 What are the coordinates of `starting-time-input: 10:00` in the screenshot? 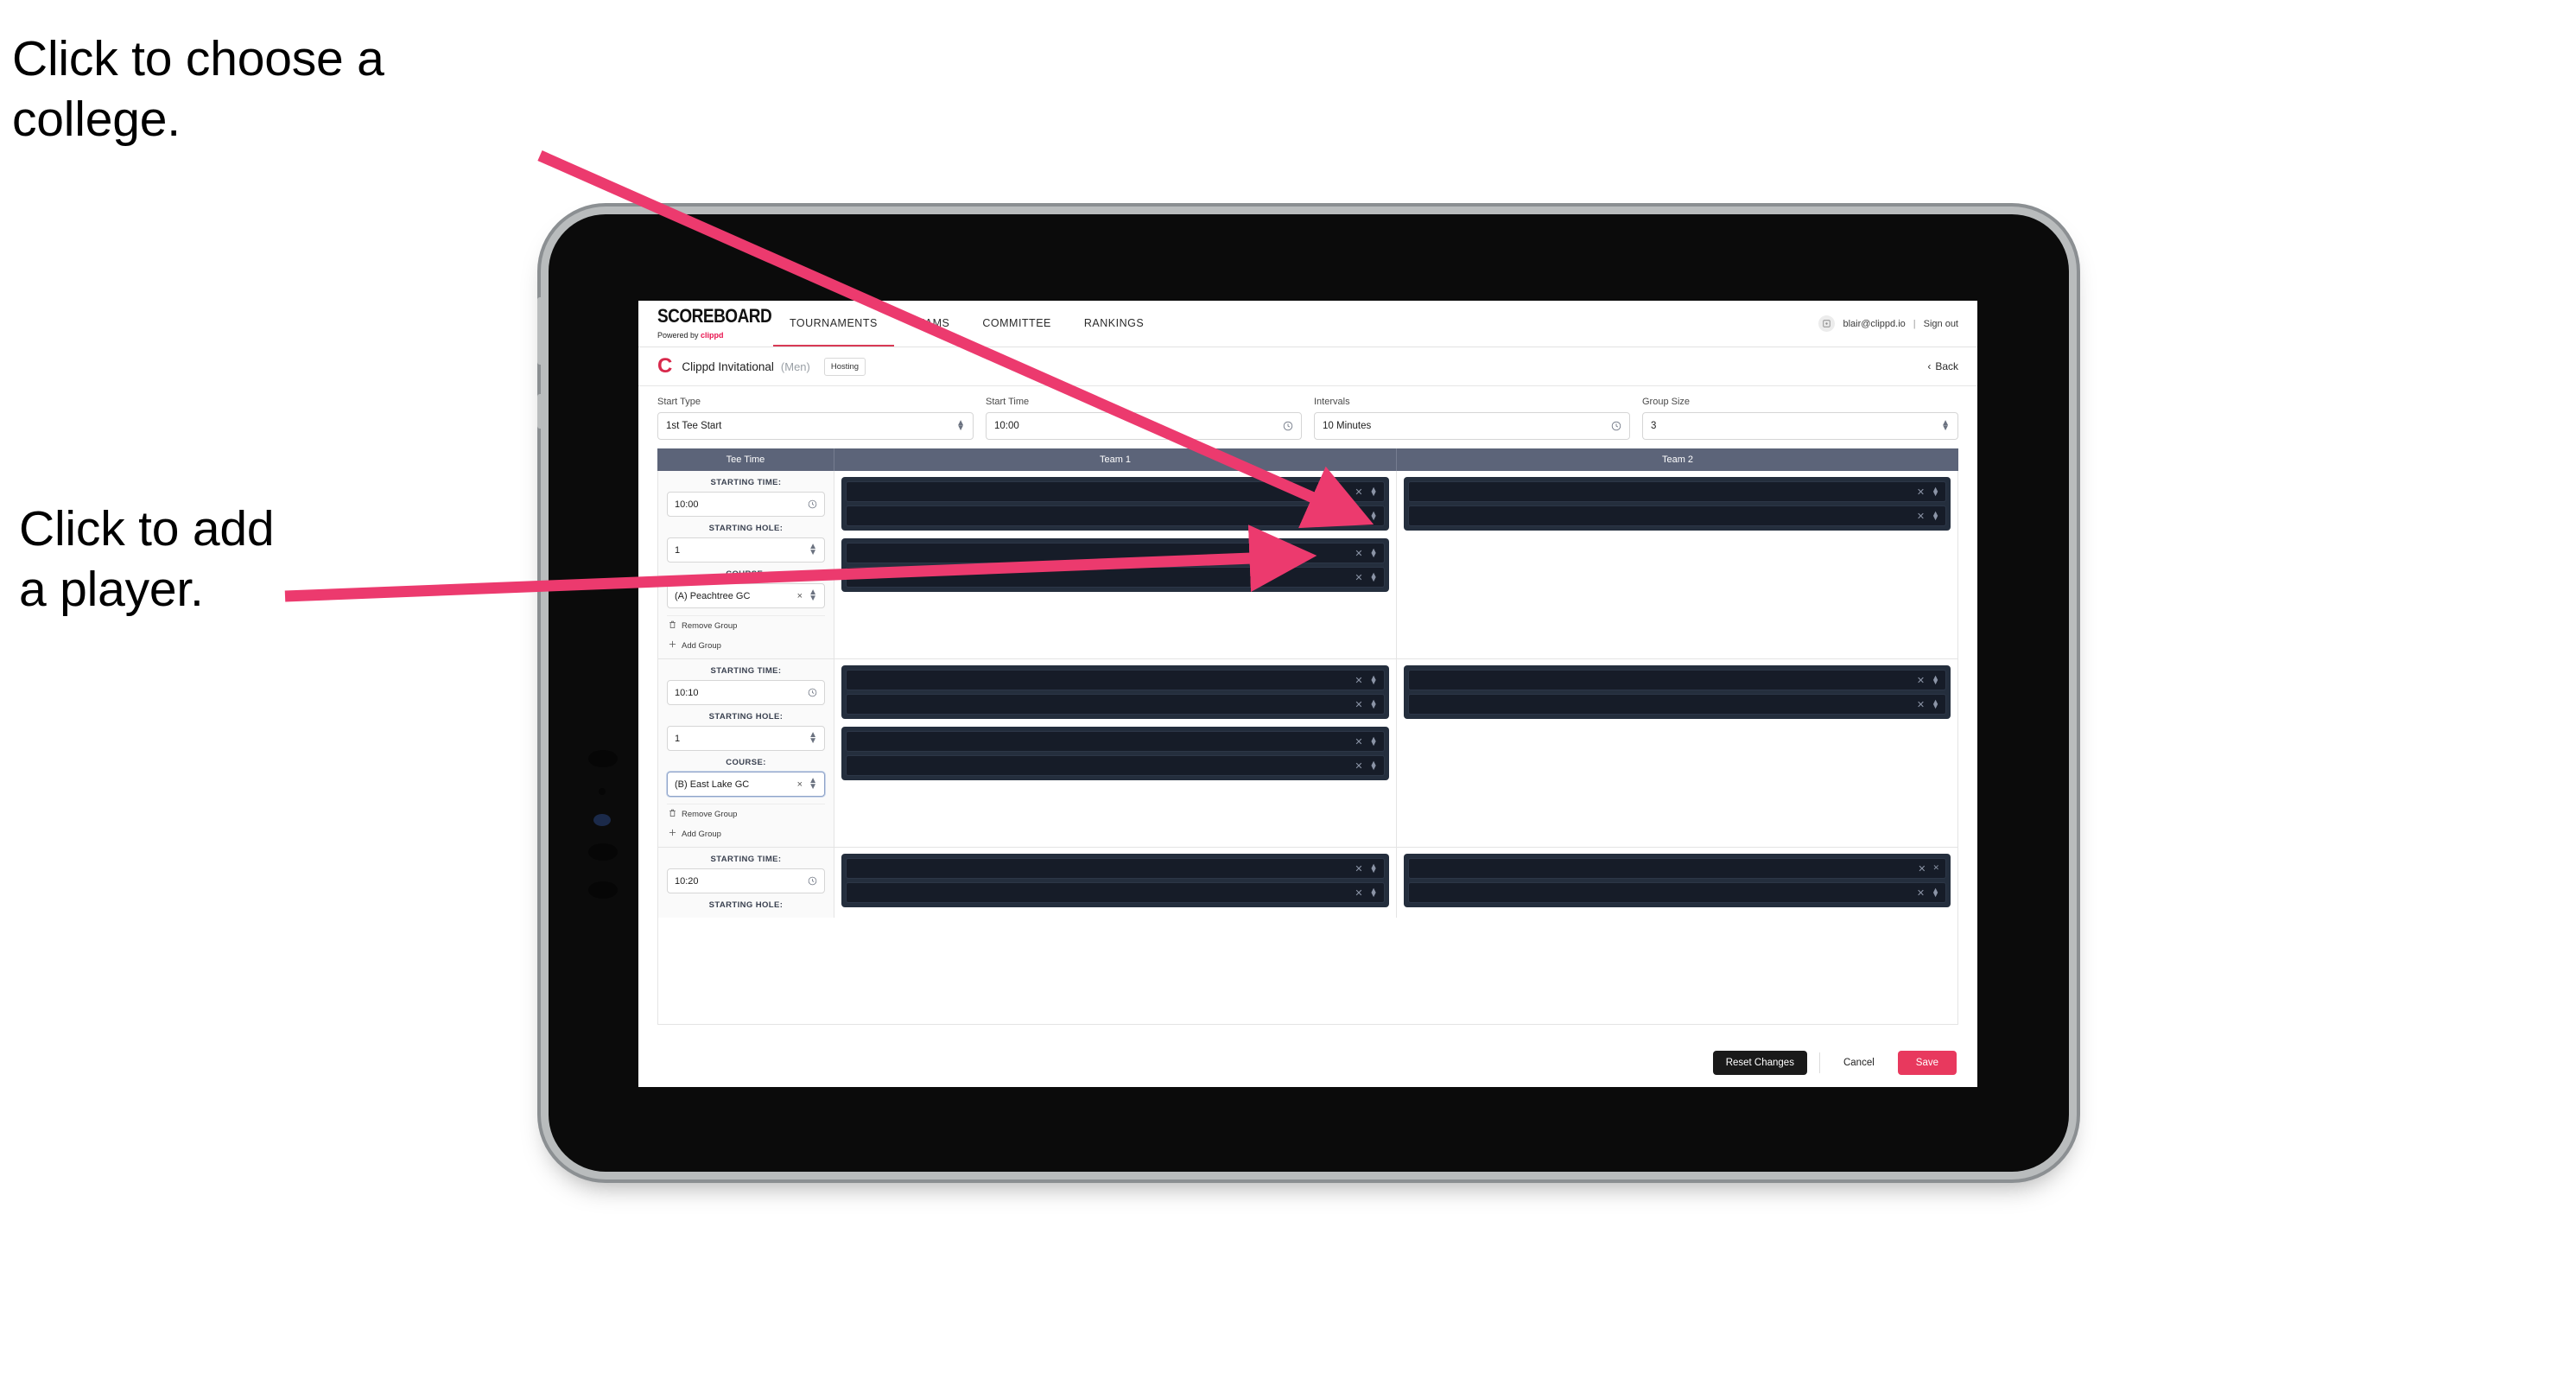 It's located at (746, 504).